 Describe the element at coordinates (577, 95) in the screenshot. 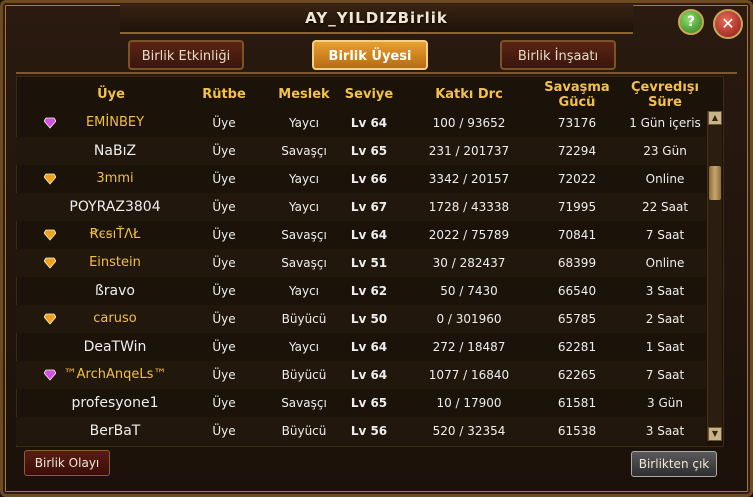

I see `header-power: Savaşma Gücü` at that location.